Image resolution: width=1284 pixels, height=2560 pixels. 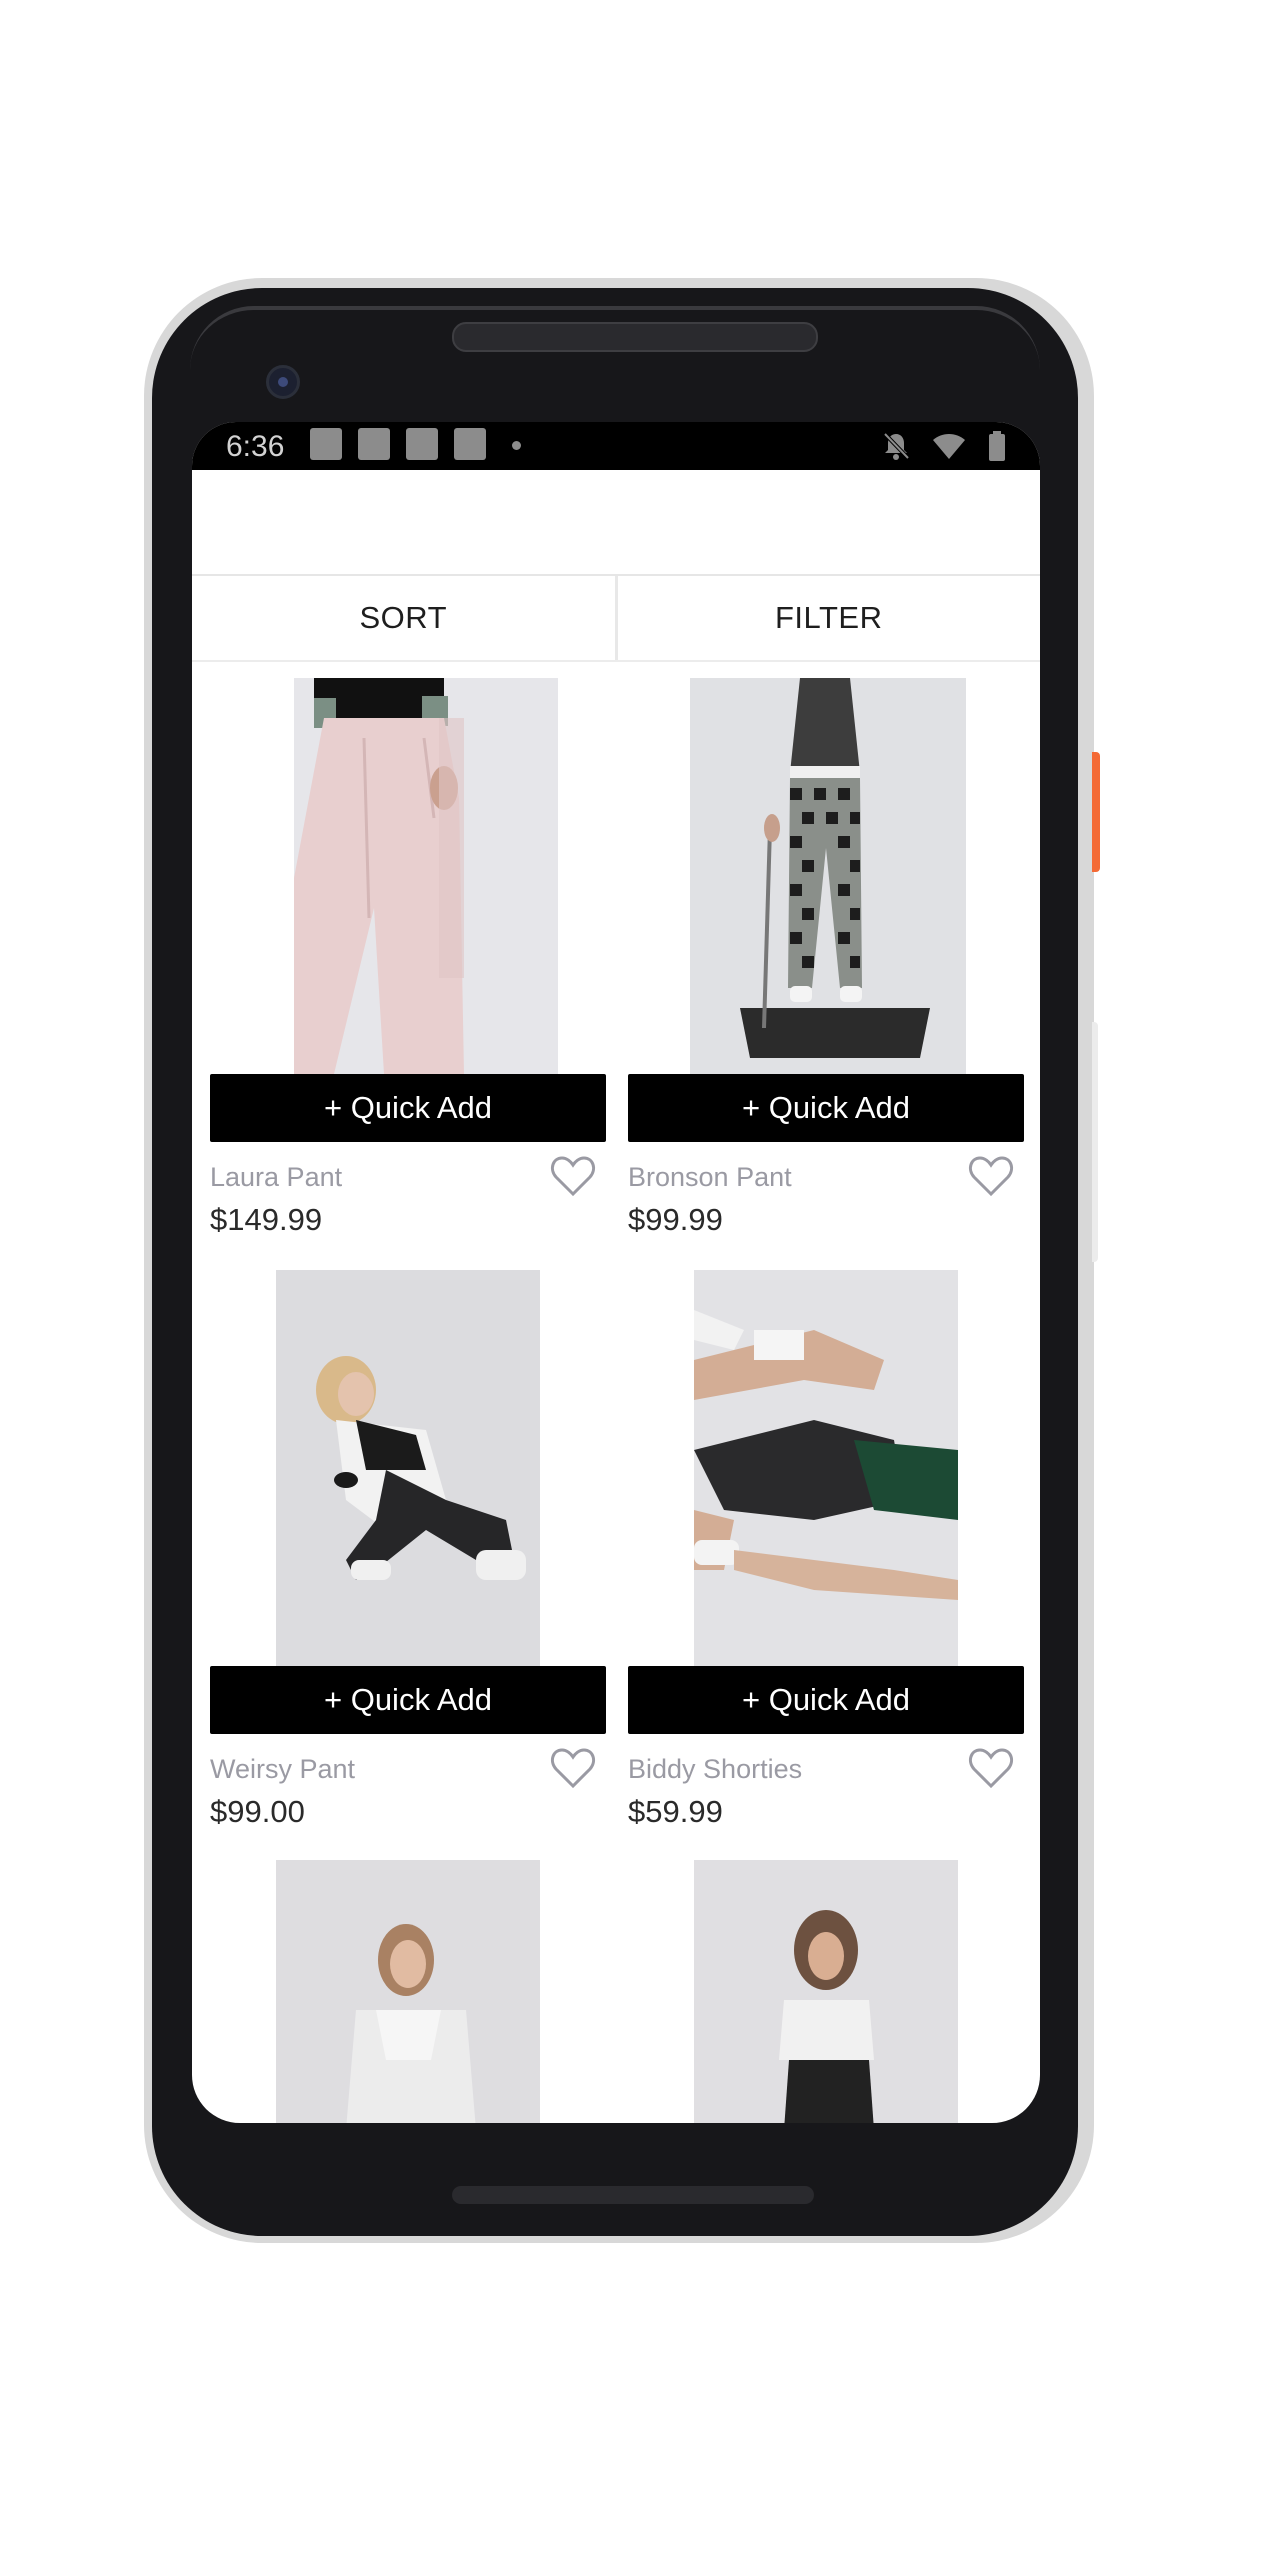 What do you see at coordinates (997, 446) in the screenshot?
I see `battery-icon` at bounding box center [997, 446].